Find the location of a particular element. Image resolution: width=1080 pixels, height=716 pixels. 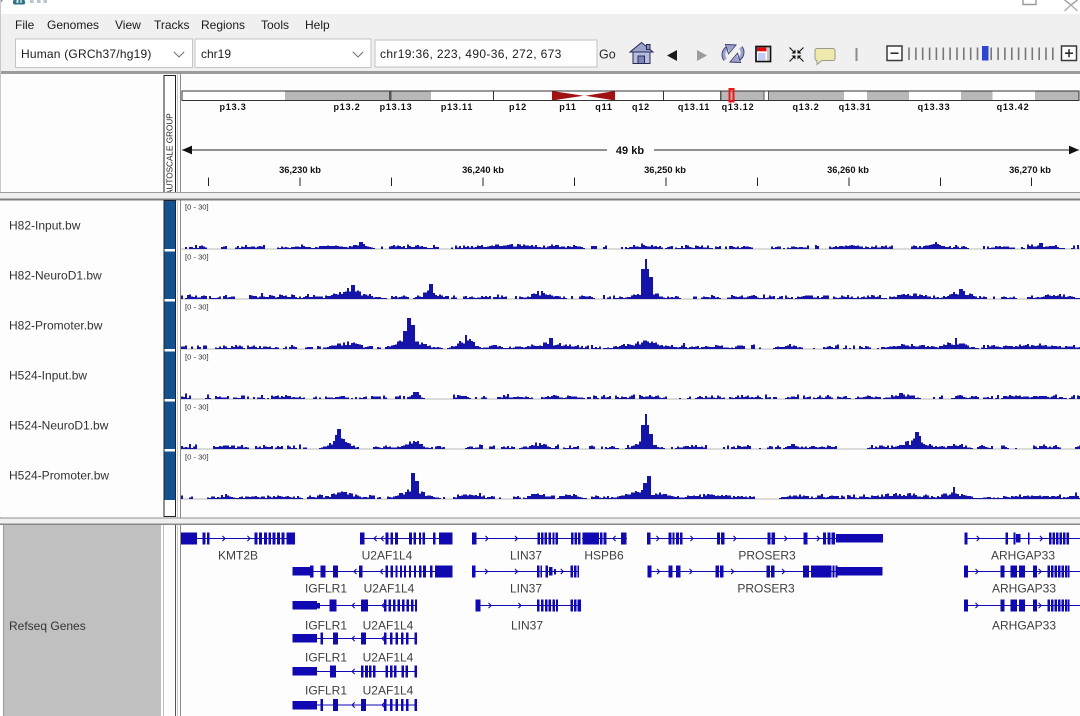

svg-text: q13.33 is located at coordinates (934, 107).